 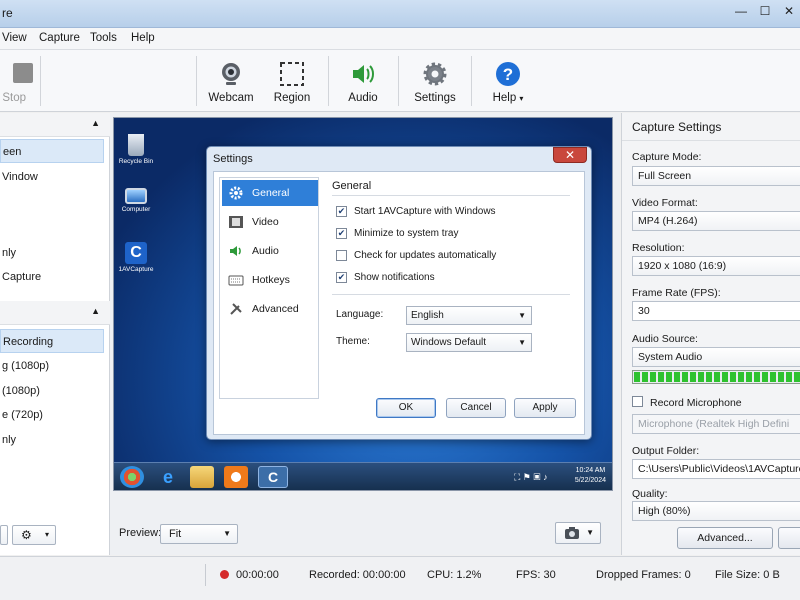 I want to click on checkbox, so click(x=341, y=255).